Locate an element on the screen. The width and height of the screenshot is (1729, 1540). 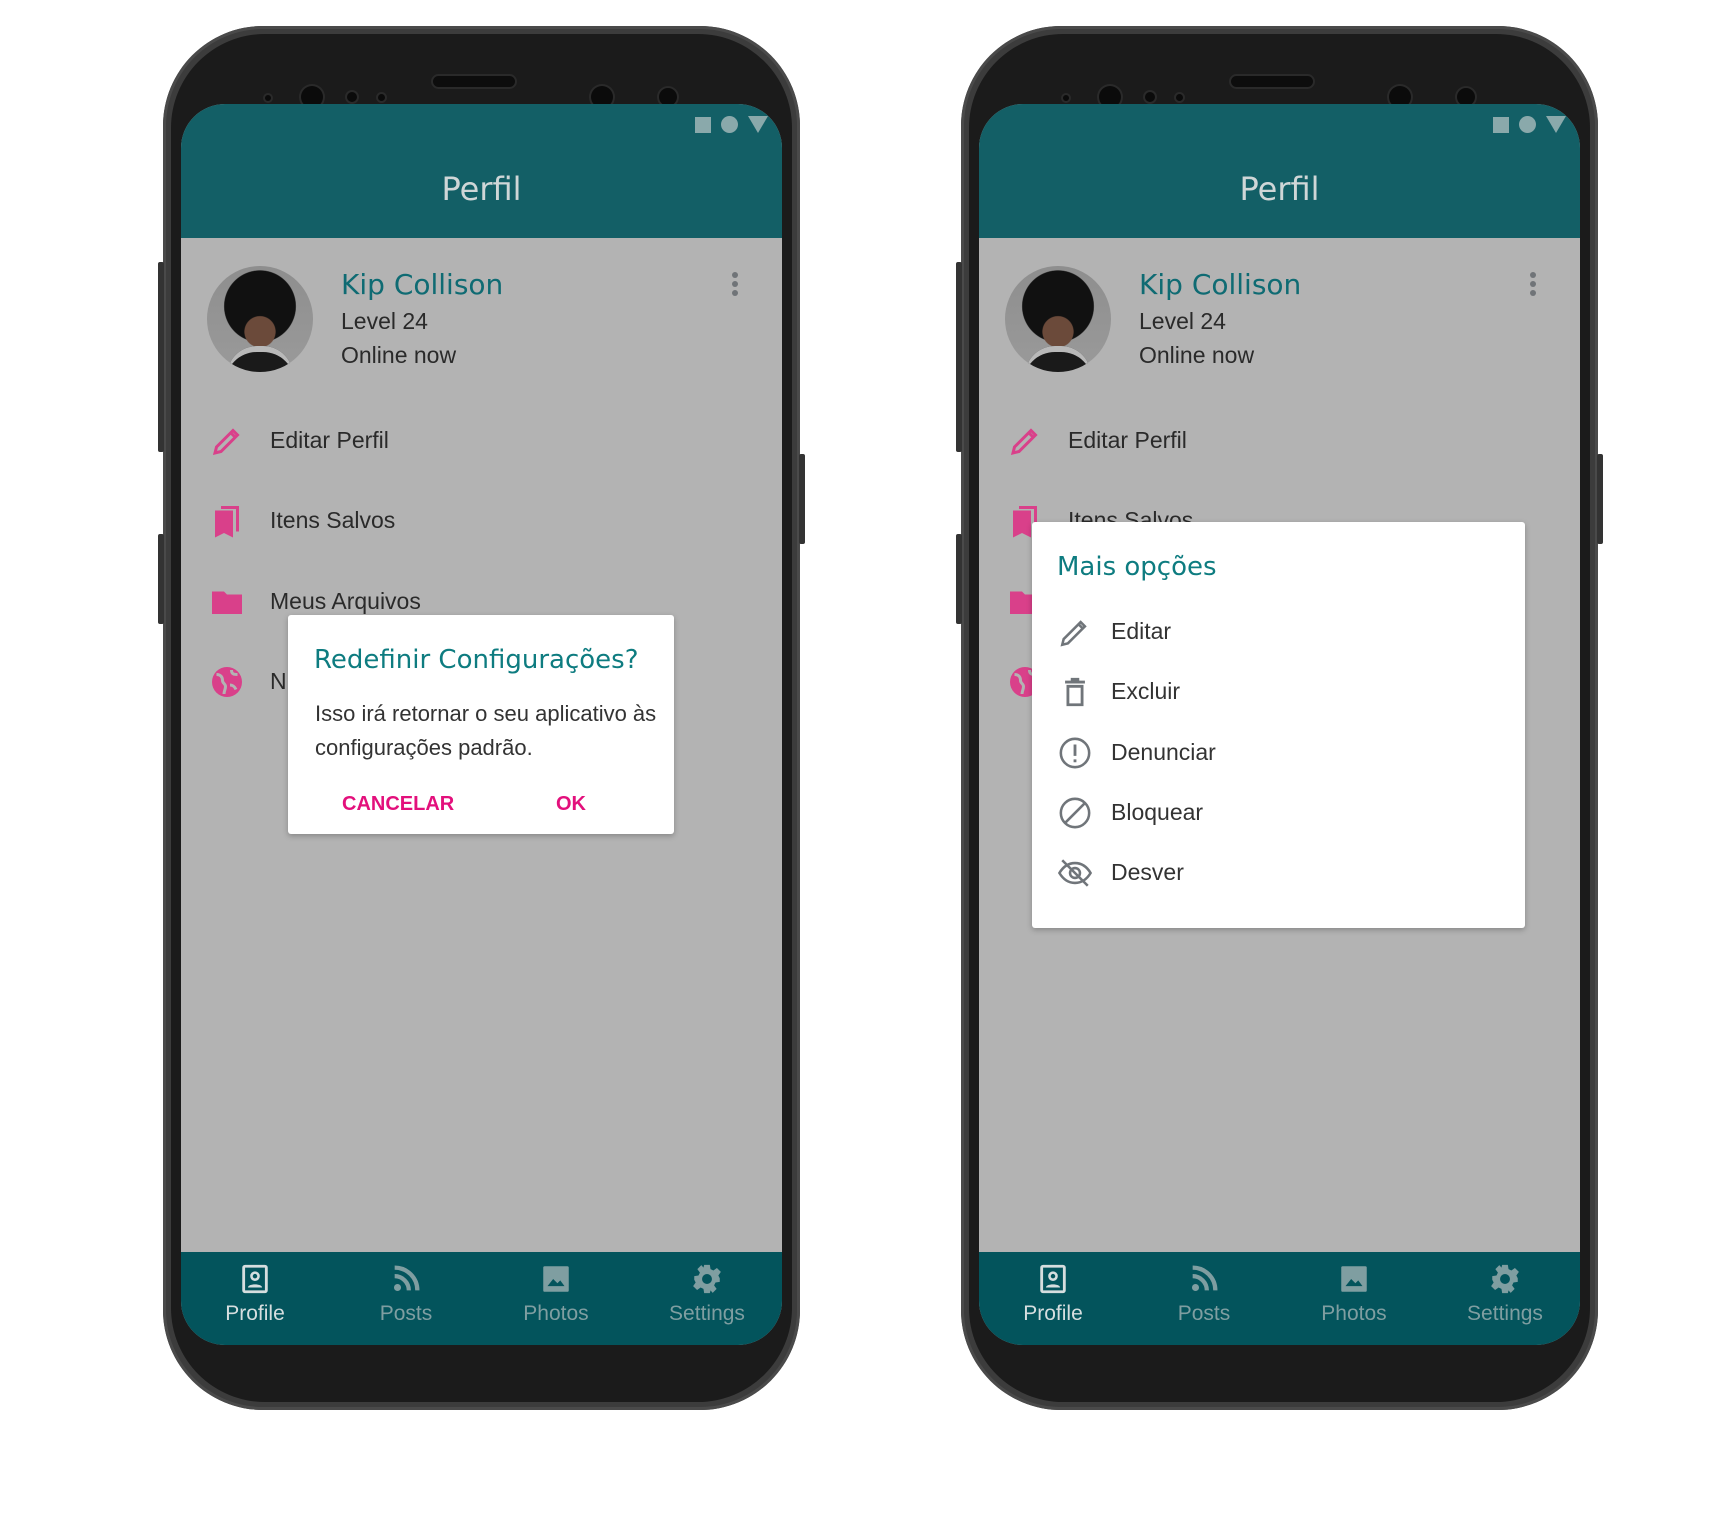
alert-circle-icon is located at coordinates (1075, 753).